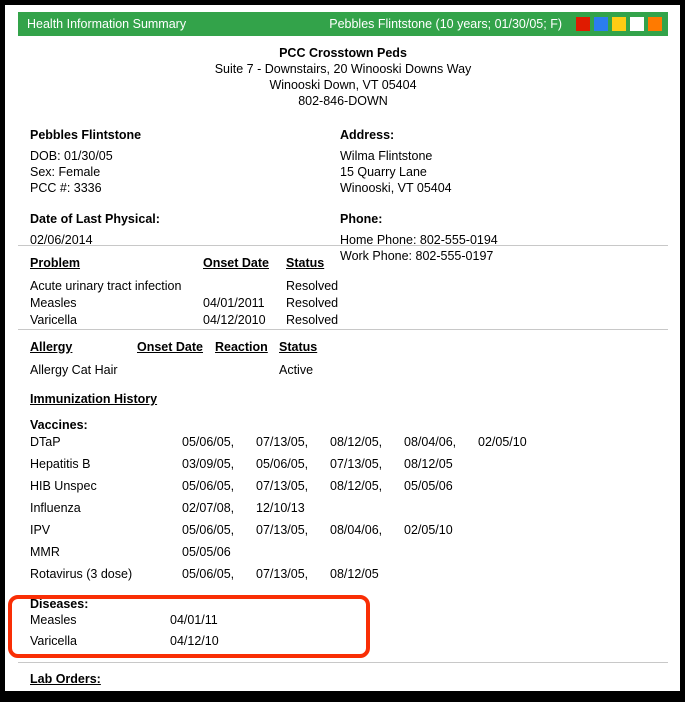  I want to click on vaccine-row: MMR 05/05/06, so click(291, 555).